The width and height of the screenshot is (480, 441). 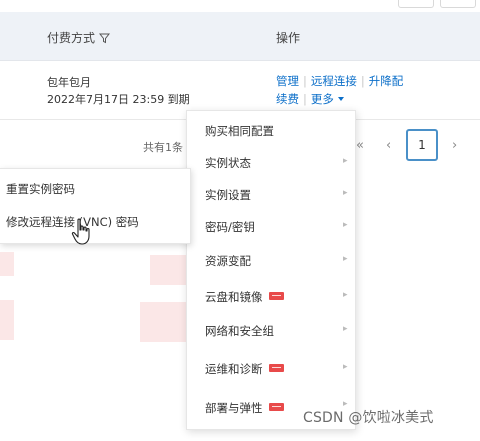 I want to click on menu-item-disk-image: 云盘和镜像, so click(x=244, y=297).